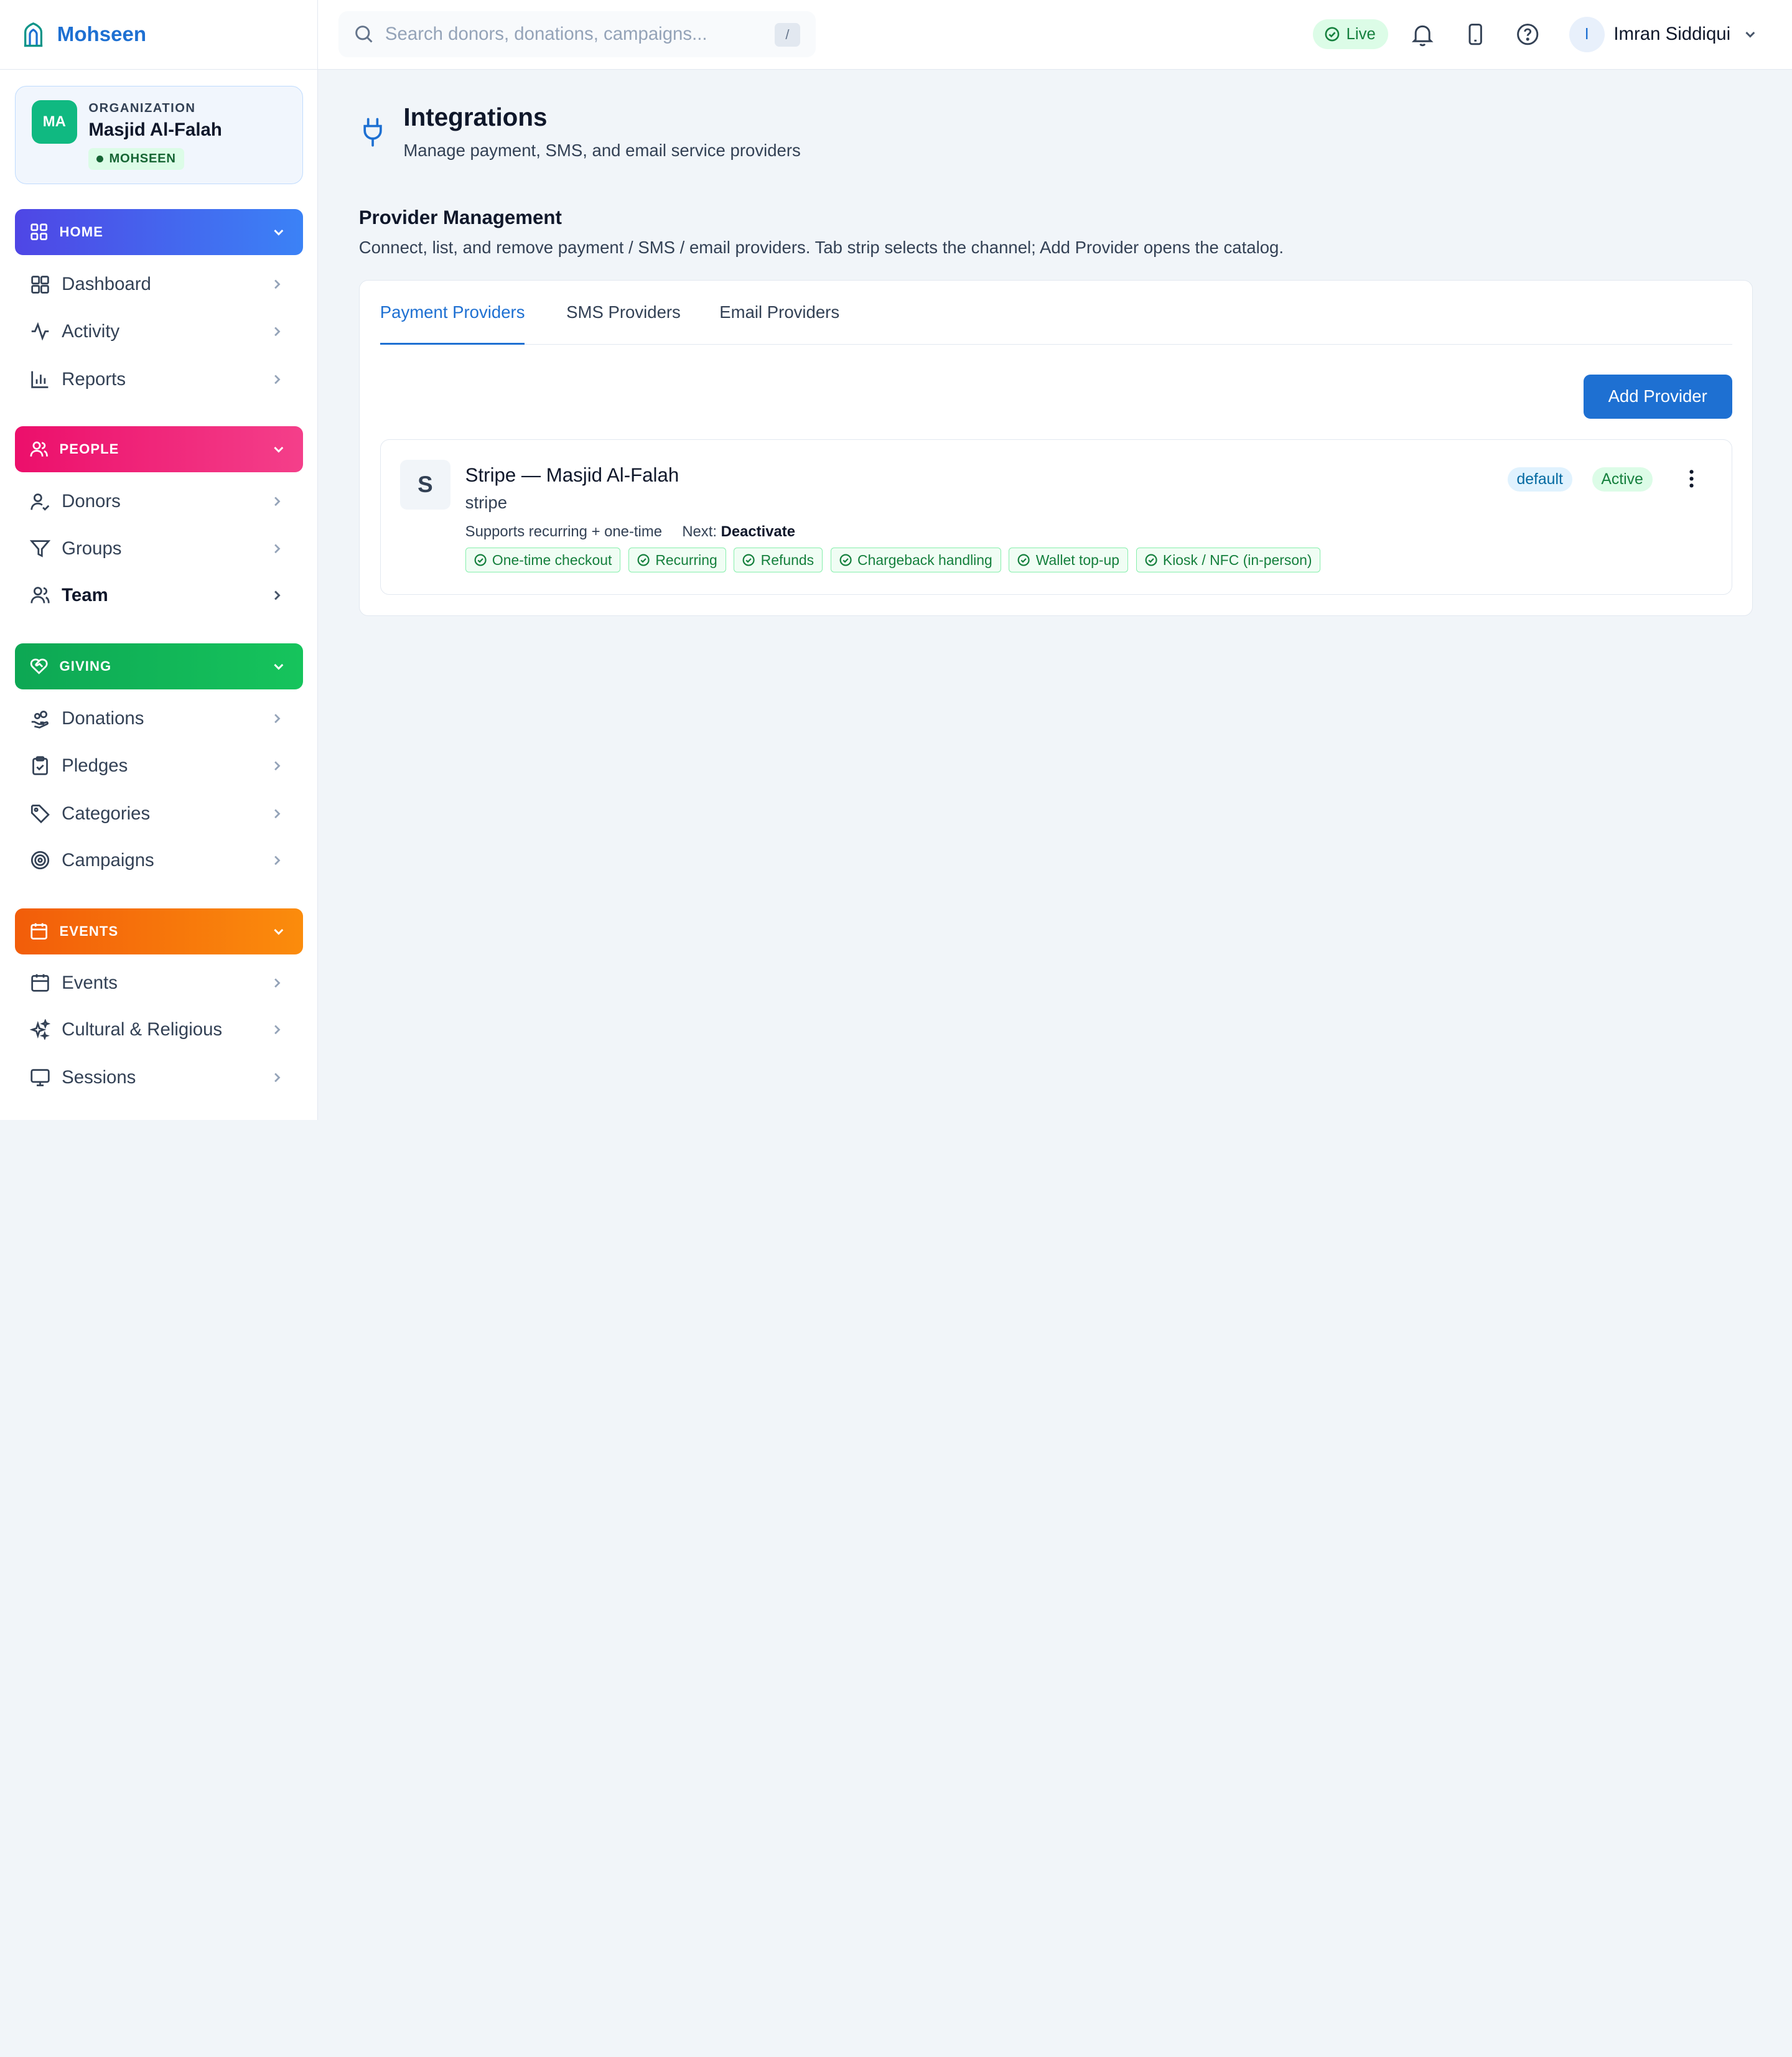 This screenshot has width=1792, height=2057. I want to click on feature-chip: Kiosk / NFC (in-person), so click(1228, 560).